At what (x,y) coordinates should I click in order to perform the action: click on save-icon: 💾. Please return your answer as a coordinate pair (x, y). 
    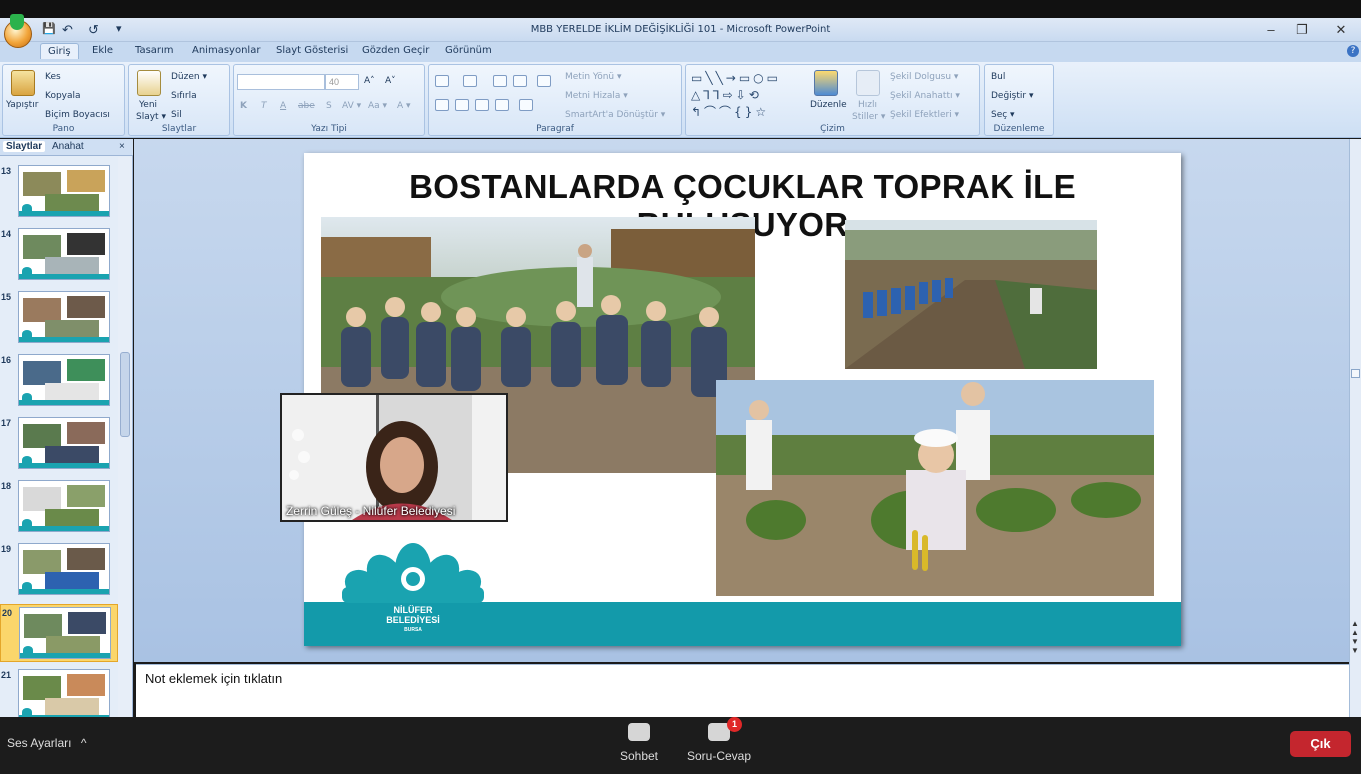
    Looking at the image, I should click on (49, 28).